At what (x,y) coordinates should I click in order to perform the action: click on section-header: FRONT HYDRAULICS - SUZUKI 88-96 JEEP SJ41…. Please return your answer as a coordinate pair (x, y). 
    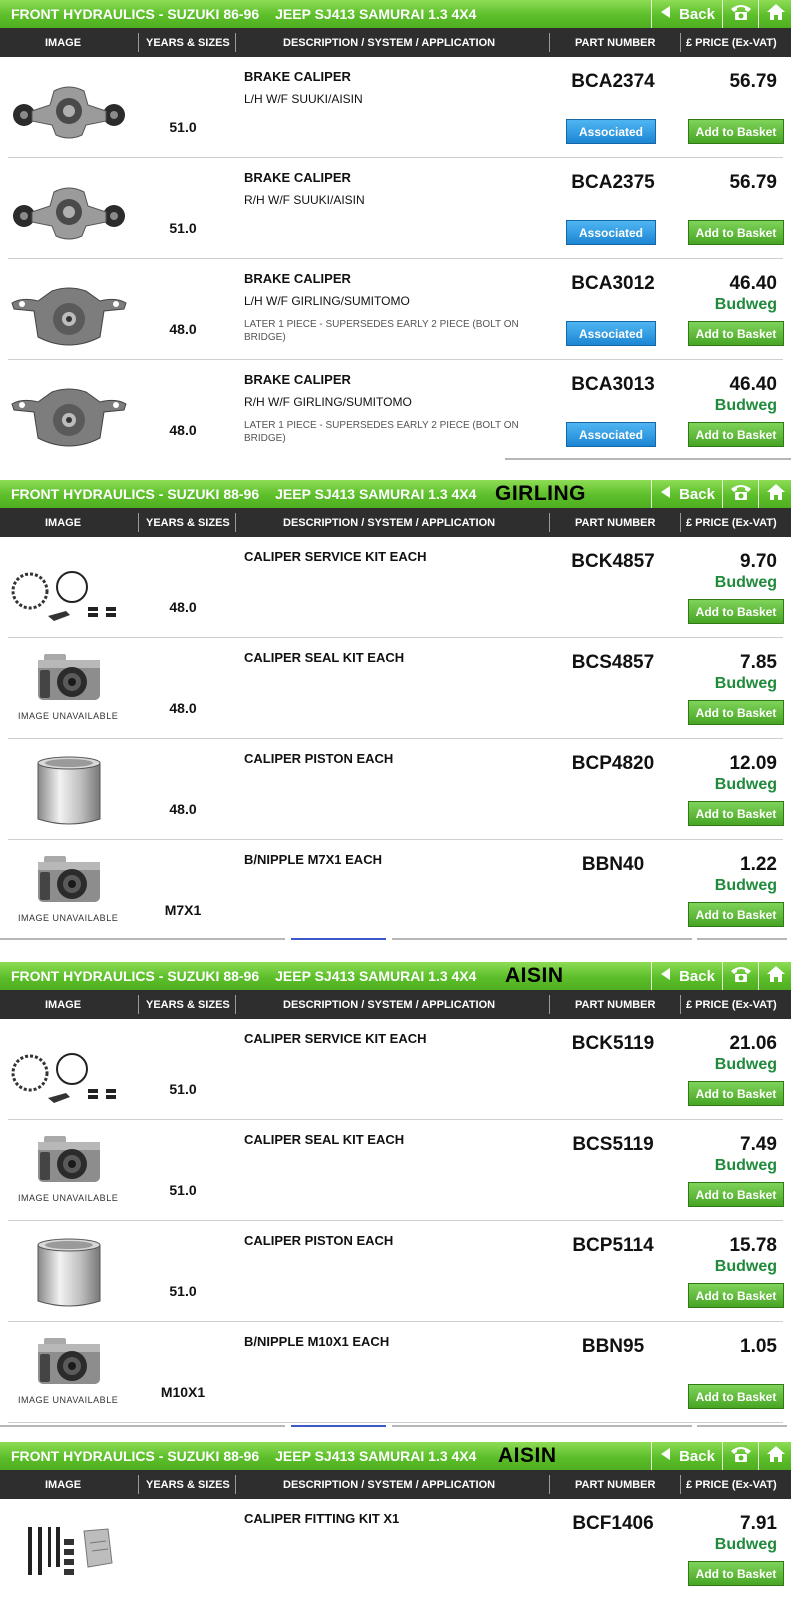
    Looking at the image, I should click on (395, 976).